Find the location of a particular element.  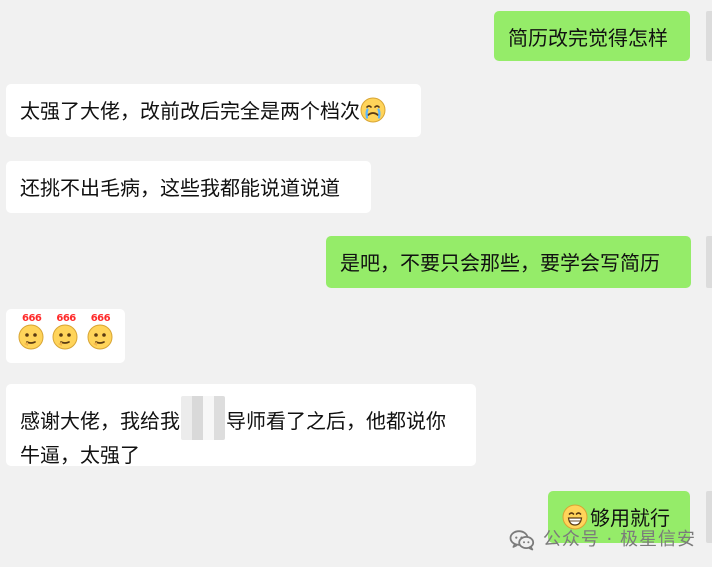

watermark-text: 公众号 · 极星信安 is located at coordinates (619, 539).